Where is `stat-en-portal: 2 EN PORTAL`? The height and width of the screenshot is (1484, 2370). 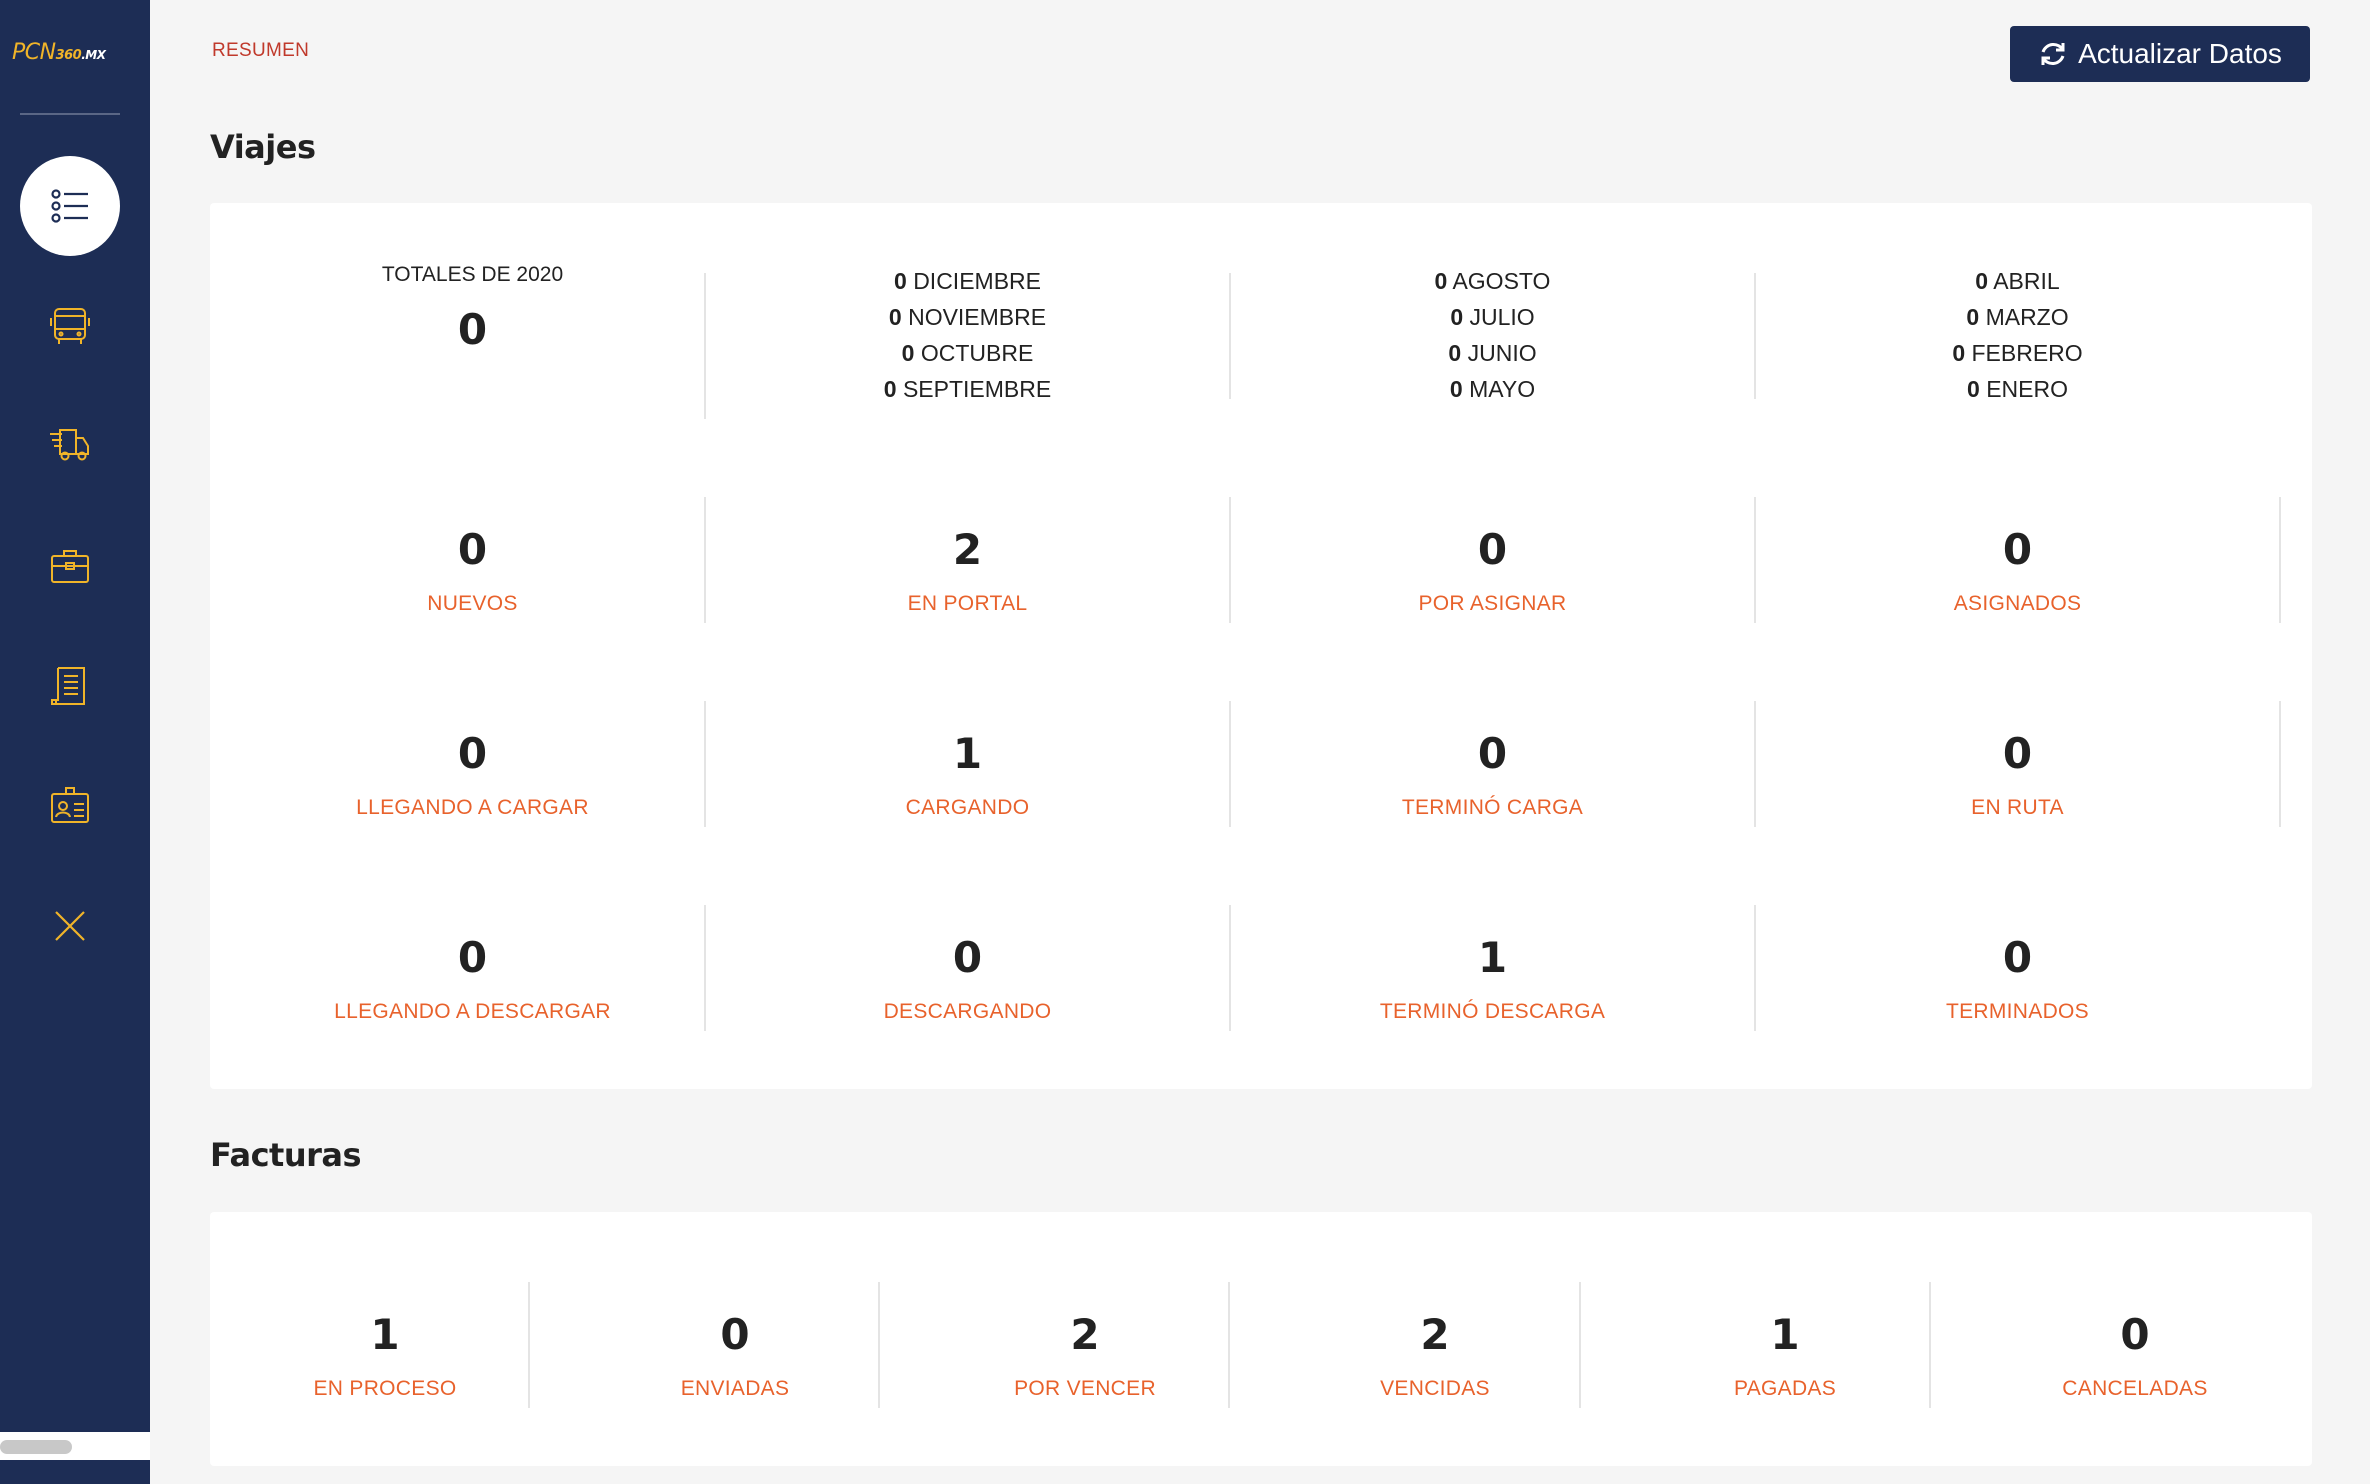 stat-en-portal: 2 EN PORTAL is located at coordinates (967, 570).